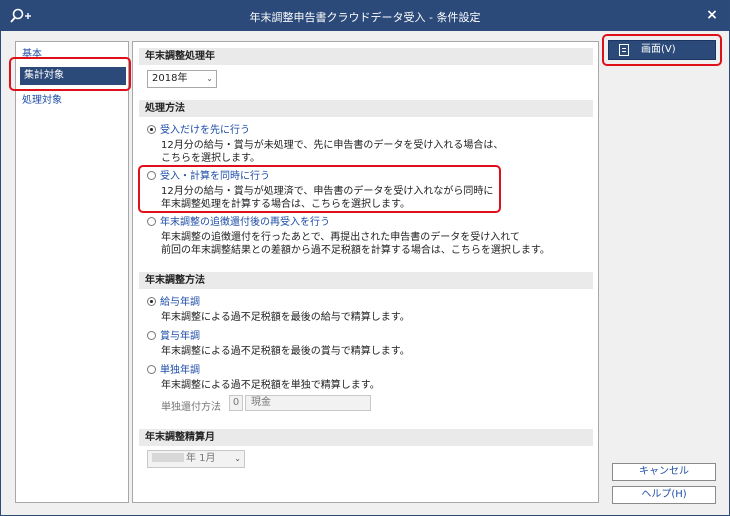  What do you see at coordinates (366, 437) in the screenshot?
I see `section-month-title: 年末調整精算月` at bounding box center [366, 437].